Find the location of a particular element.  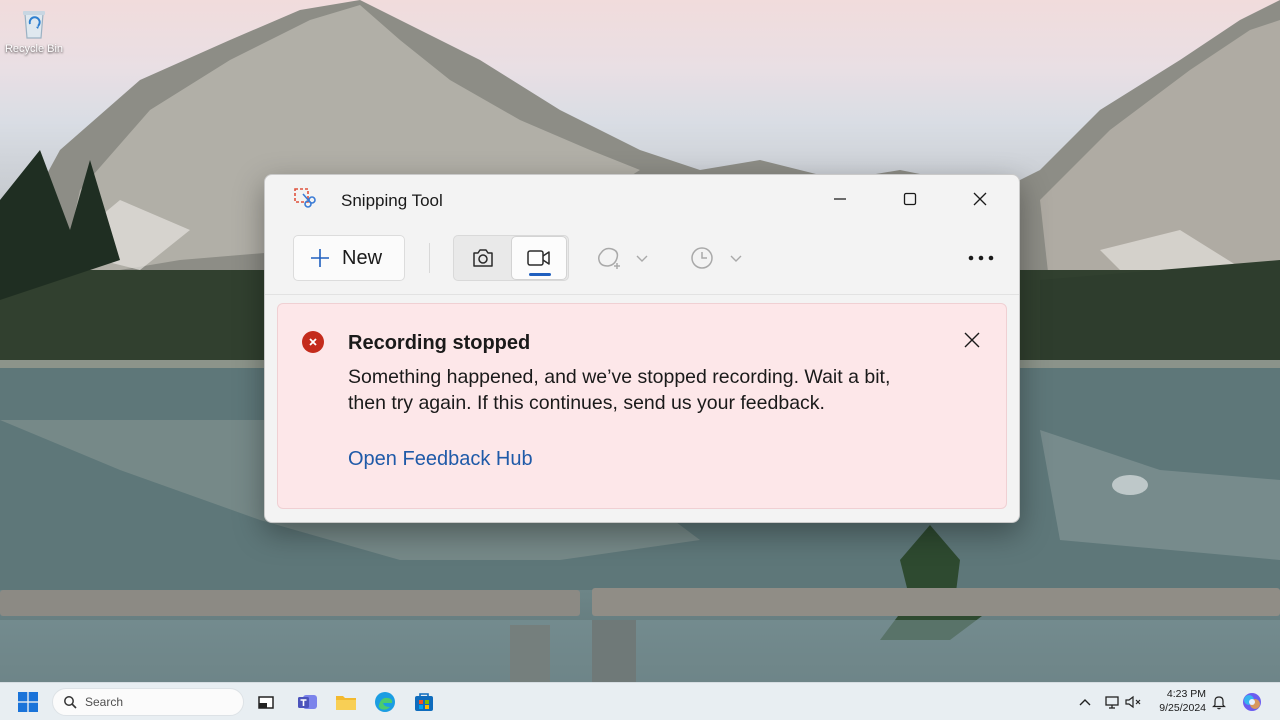

store-button is located at coordinates (424, 702).